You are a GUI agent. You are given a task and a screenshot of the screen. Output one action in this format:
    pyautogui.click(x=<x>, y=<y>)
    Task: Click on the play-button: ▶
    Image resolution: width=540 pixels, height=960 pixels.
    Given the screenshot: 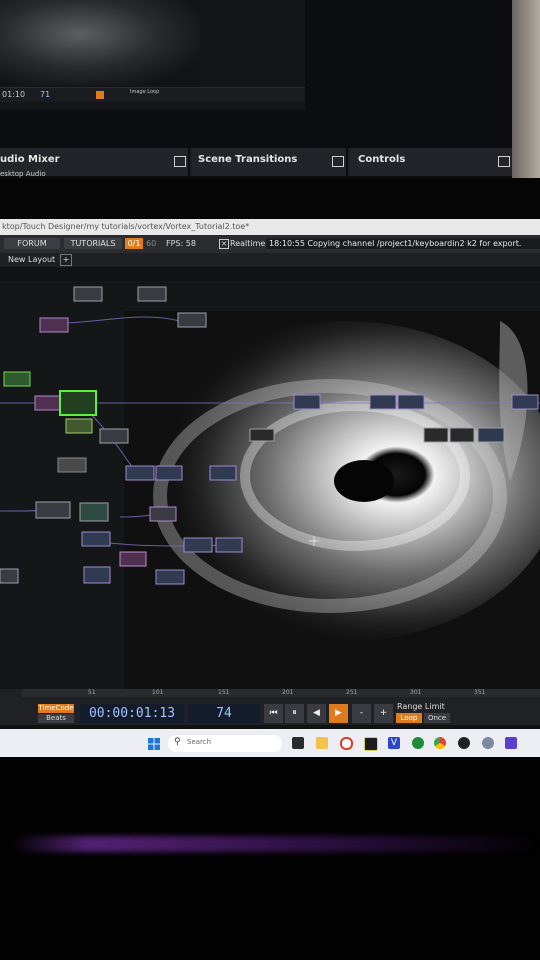 What is the action you would take?
    pyautogui.click(x=338, y=713)
    